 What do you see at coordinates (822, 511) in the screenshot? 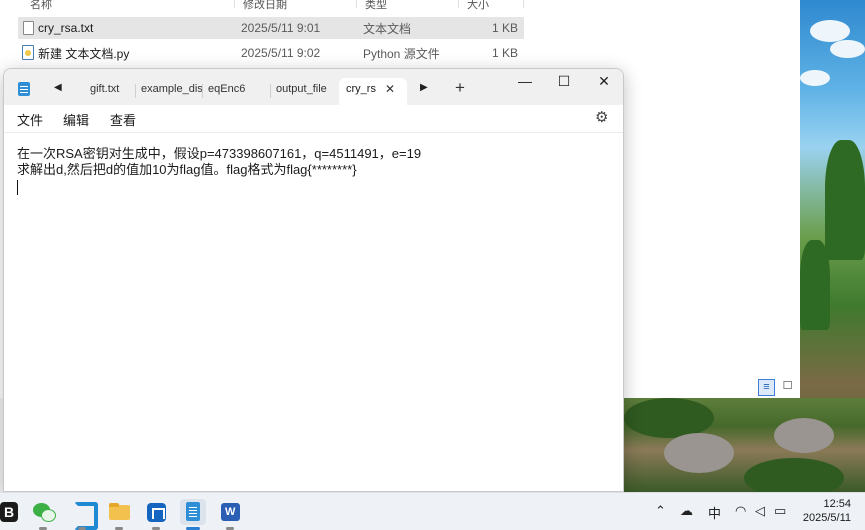
I see `clock: 12:54 2025/5/11` at bounding box center [822, 511].